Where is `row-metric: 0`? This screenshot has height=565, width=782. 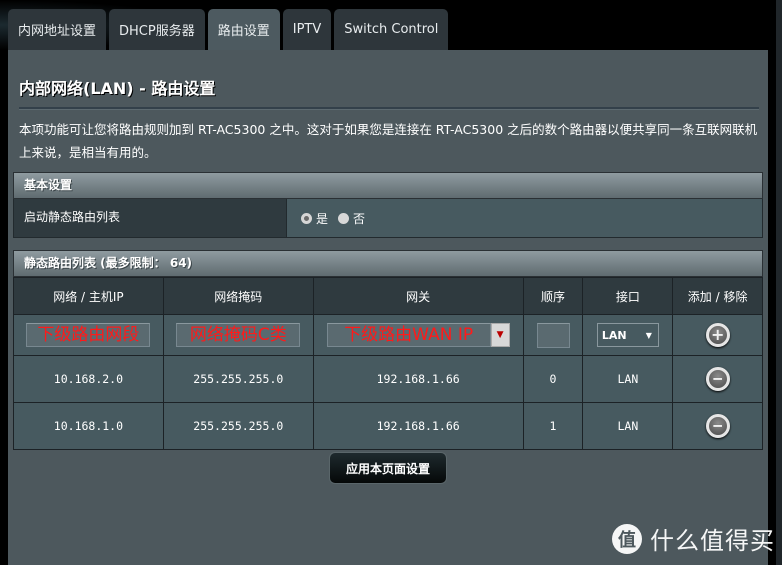
row-metric: 0 is located at coordinates (553, 379).